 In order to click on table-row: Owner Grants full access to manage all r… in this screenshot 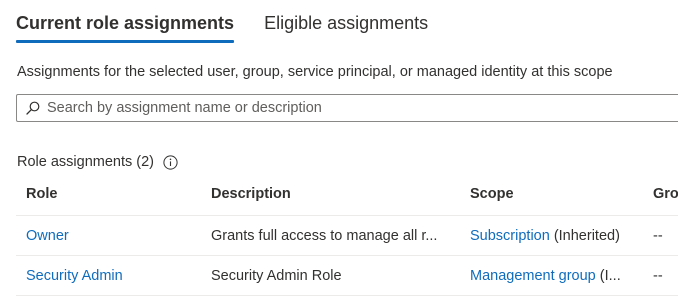, I will do `click(347, 236)`.